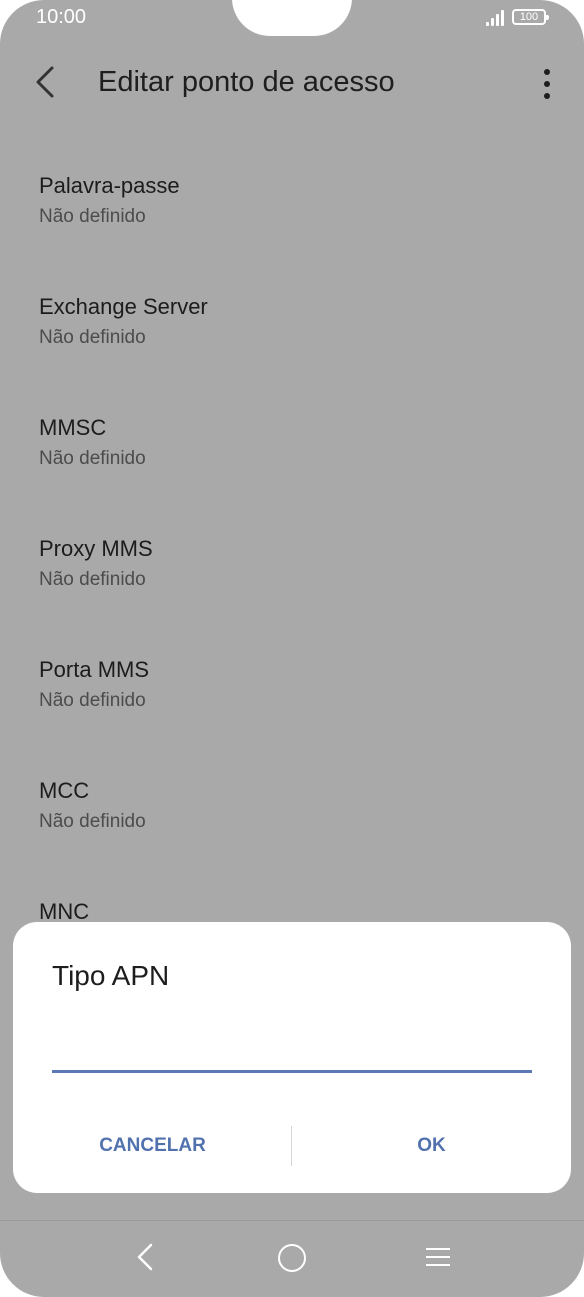 The width and height of the screenshot is (584, 1297). What do you see at coordinates (61, 17) in the screenshot?
I see `status-time: 10:00` at bounding box center [61, 17].